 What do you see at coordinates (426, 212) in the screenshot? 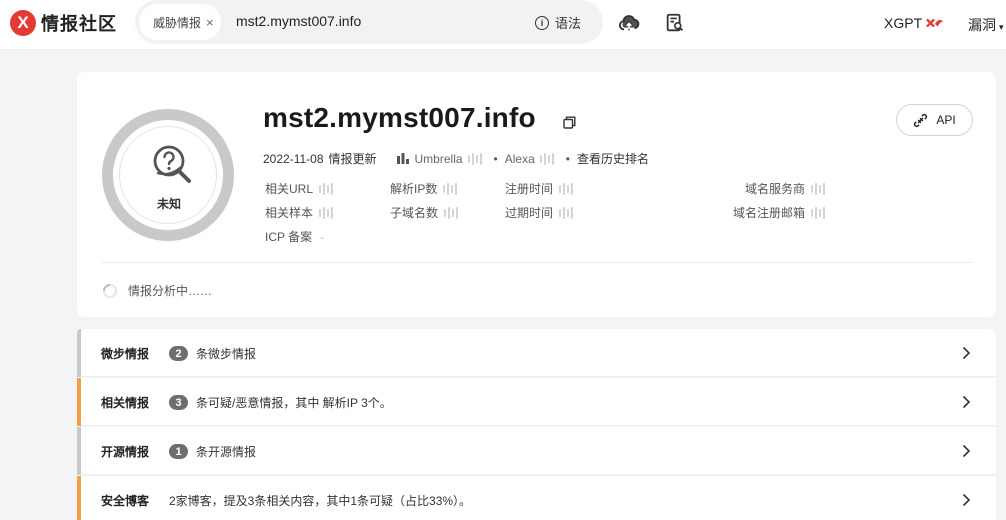
I see `subdomain-count-field: 子域名数` at bounding box center [426, 212].